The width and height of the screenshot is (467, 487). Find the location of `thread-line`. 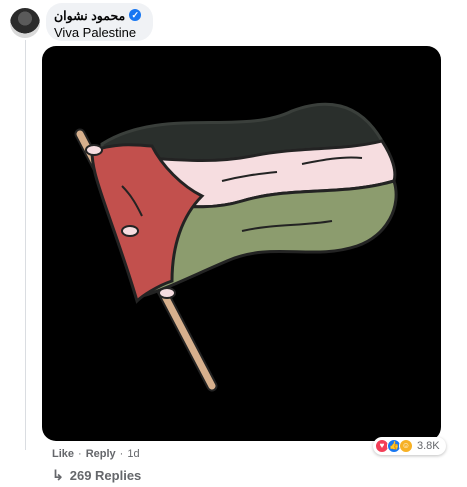

thread-line is located at coordinates (25, 245).